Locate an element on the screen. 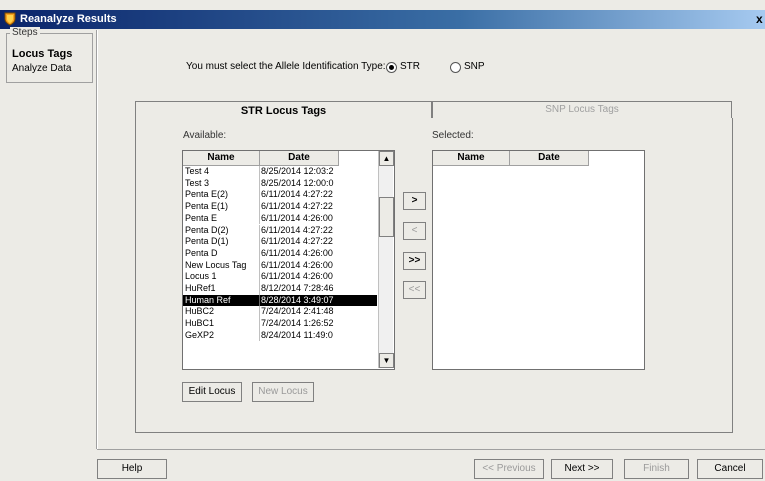 The width and height of the screenshot is (765, 481). locus-name-cell: Penta E(1) is located at coordinates (207, 206).